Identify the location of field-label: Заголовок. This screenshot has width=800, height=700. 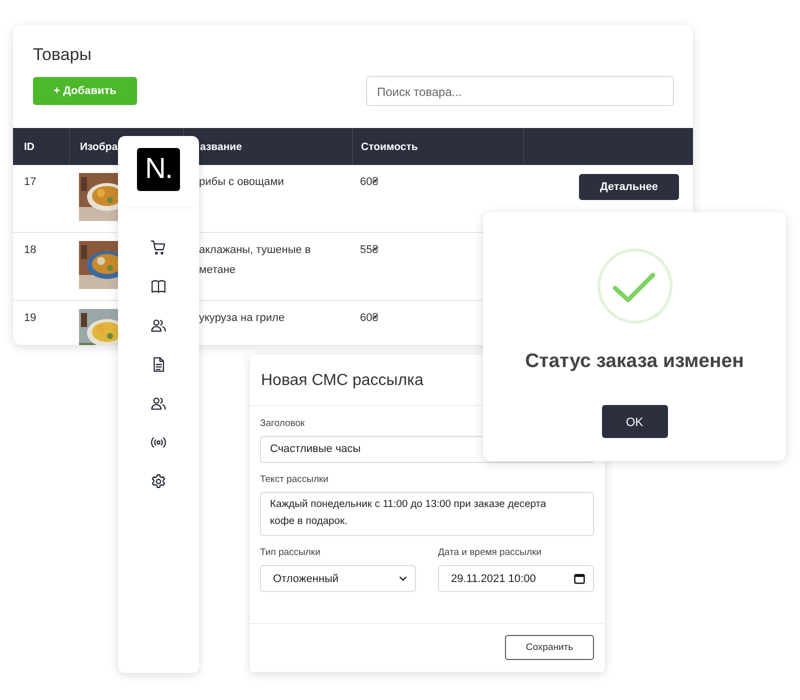
(283, 423).